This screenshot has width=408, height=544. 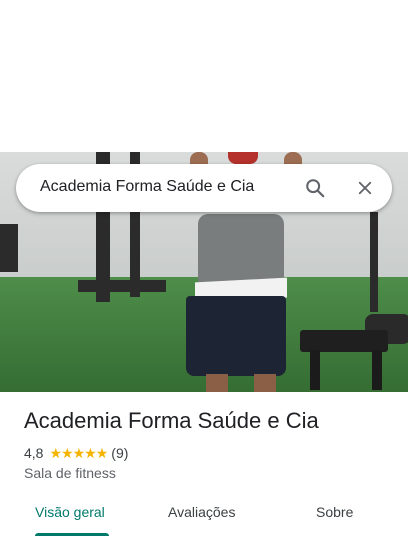 What do you see at coordinates (334, 512) in the screenshot?
I see `tab-about: Sobre` at bounding box center [334, 512].